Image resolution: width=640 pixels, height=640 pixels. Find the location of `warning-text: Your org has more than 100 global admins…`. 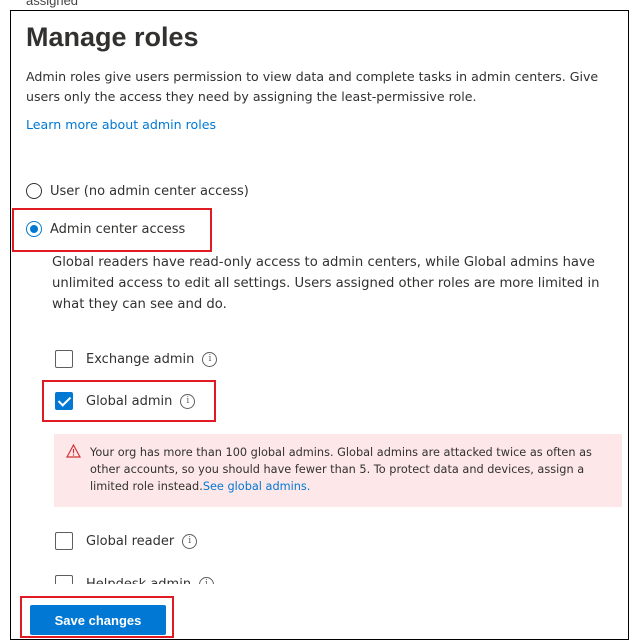

warning-text: Your org has more than 100 global admins… is located at coordinates (341, 469).